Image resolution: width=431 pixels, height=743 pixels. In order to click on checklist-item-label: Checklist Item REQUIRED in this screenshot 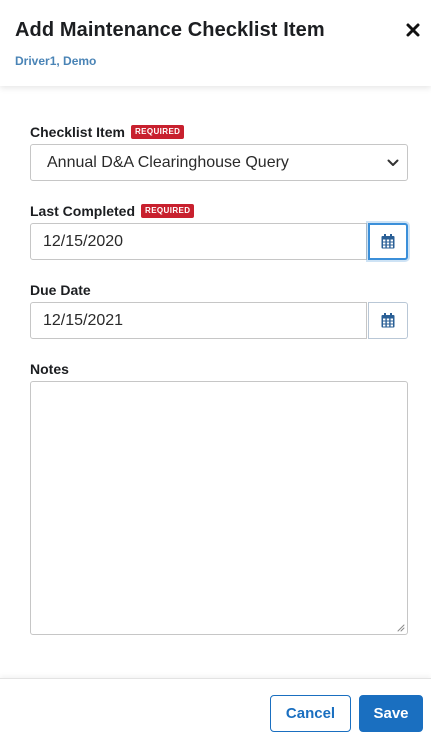, I will do `click(107, 132)`.